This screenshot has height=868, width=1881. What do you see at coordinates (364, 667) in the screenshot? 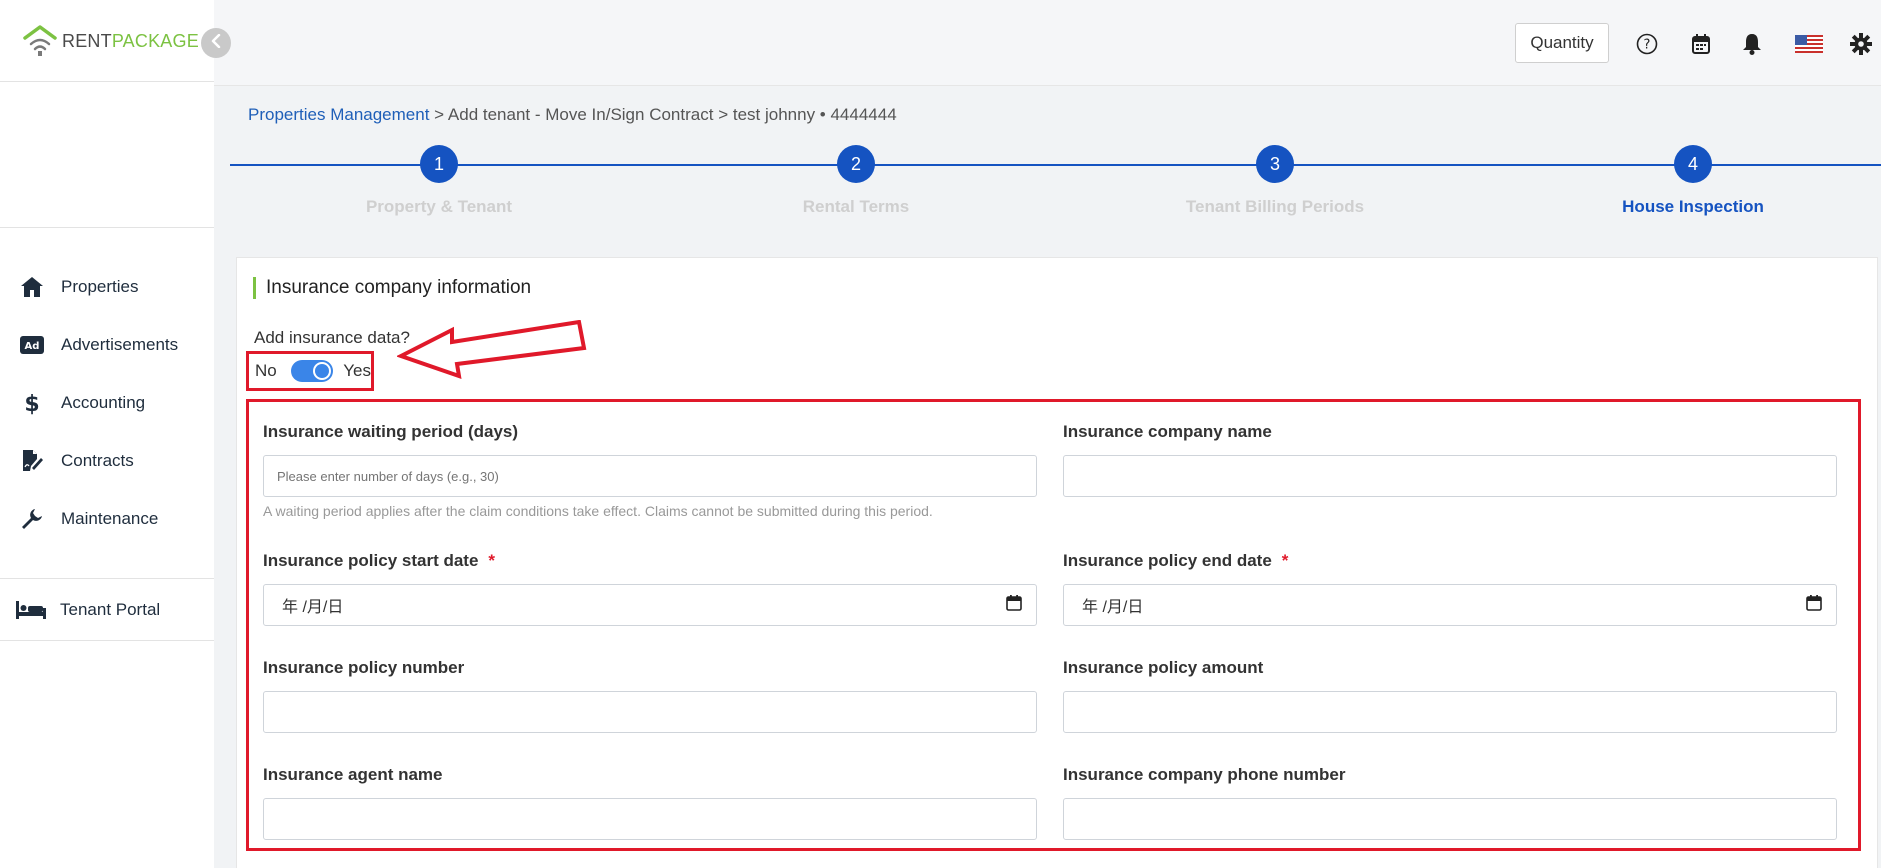
I see `field-label: Insurance policy number` at bounding box center [364, 667].